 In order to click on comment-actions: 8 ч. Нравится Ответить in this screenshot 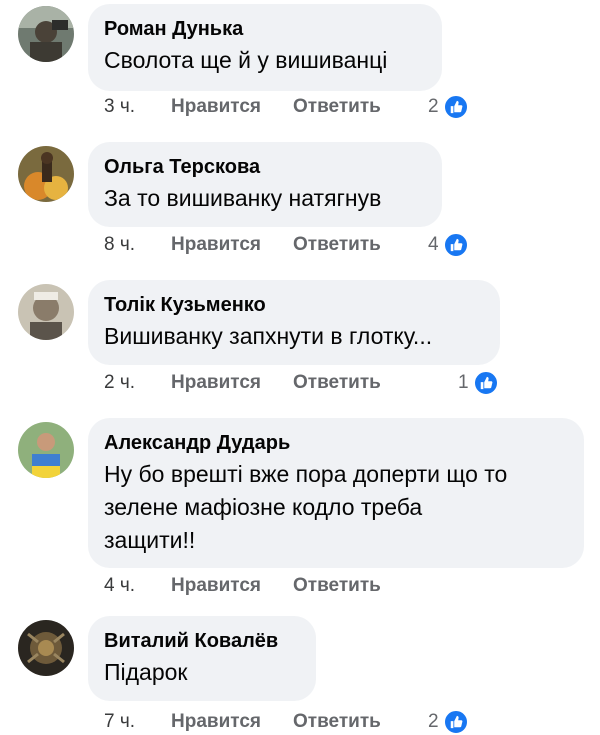, I will do `click(242, 245)`.